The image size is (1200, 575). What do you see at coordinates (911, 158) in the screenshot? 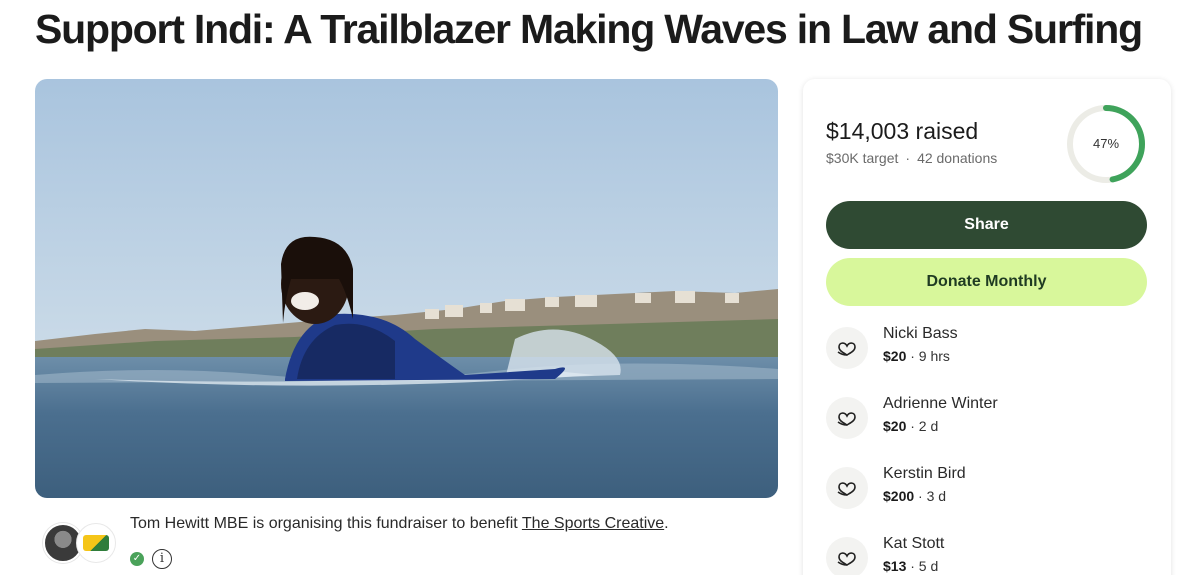
I see `fundraiser-meta: $30K target · 42 donations` at bounding box center [911, 158].